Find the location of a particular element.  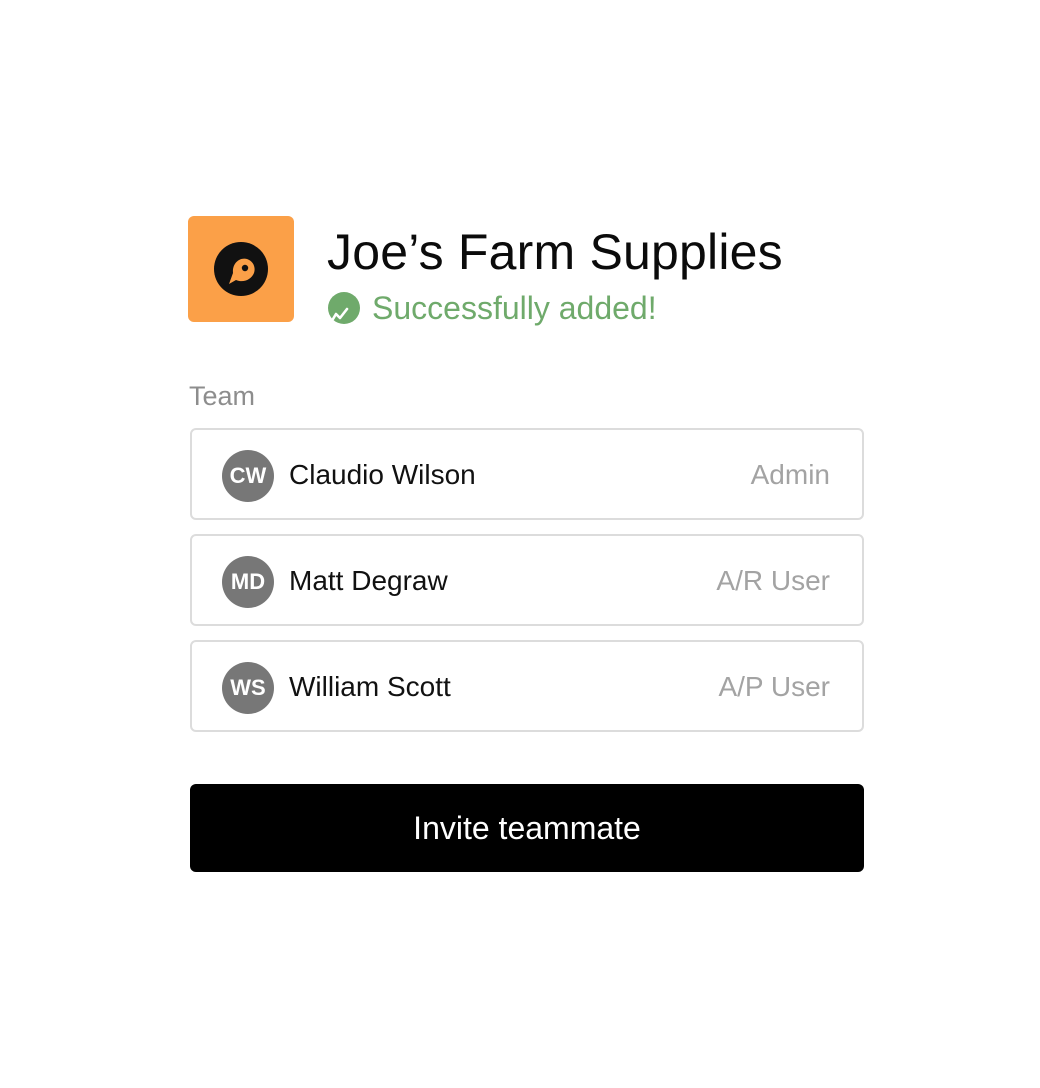

member-role: Admin is located at coordinates (790, 474).